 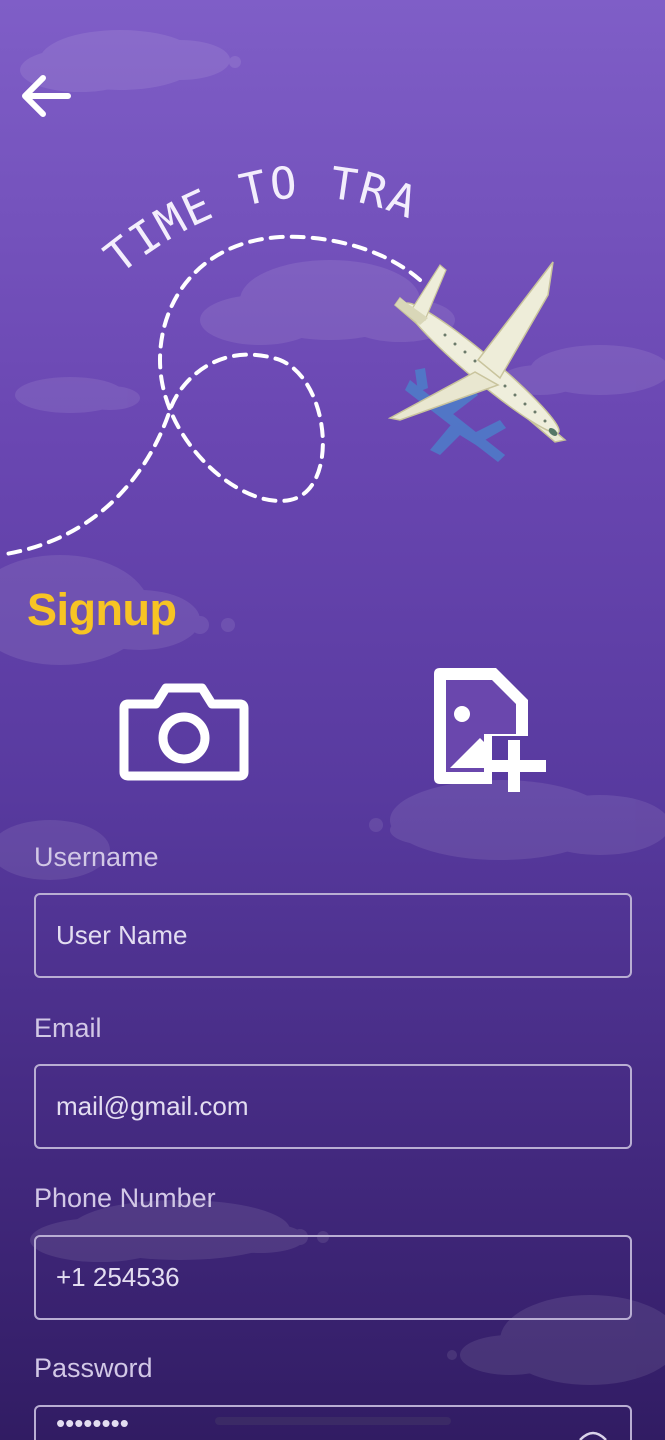 I want to click on username-label: Username, so click(x=96, y=857).